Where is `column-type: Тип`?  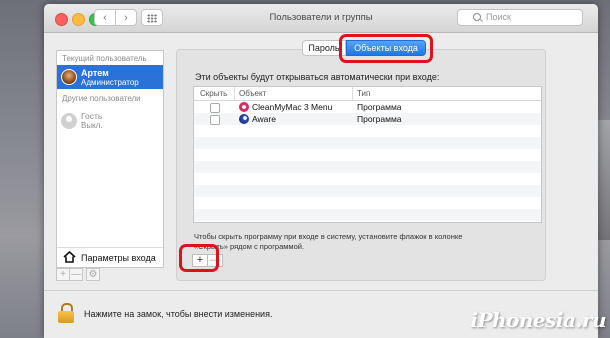
column-type: Тип is located at coordinates (363, 93).